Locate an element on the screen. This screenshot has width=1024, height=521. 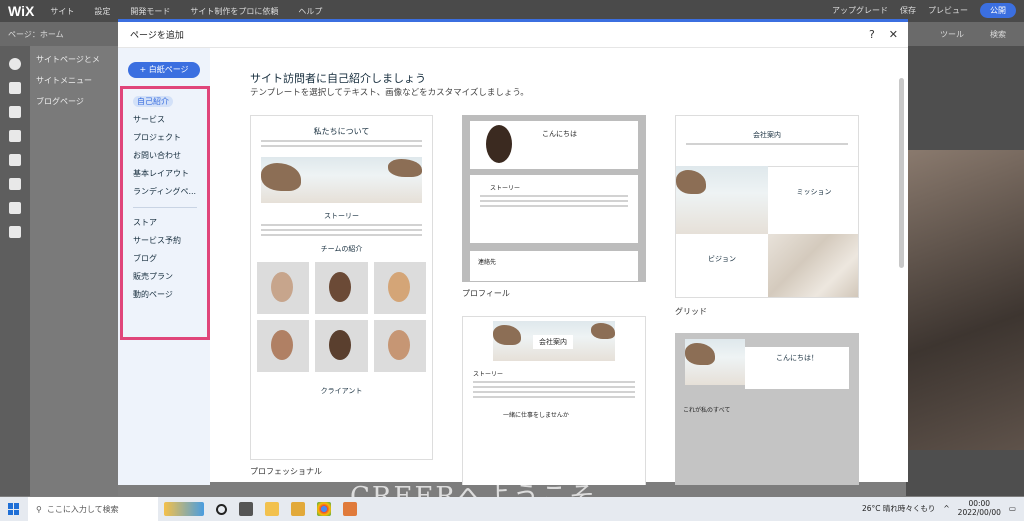
multitask-icon is located at coordinates (246, 509).